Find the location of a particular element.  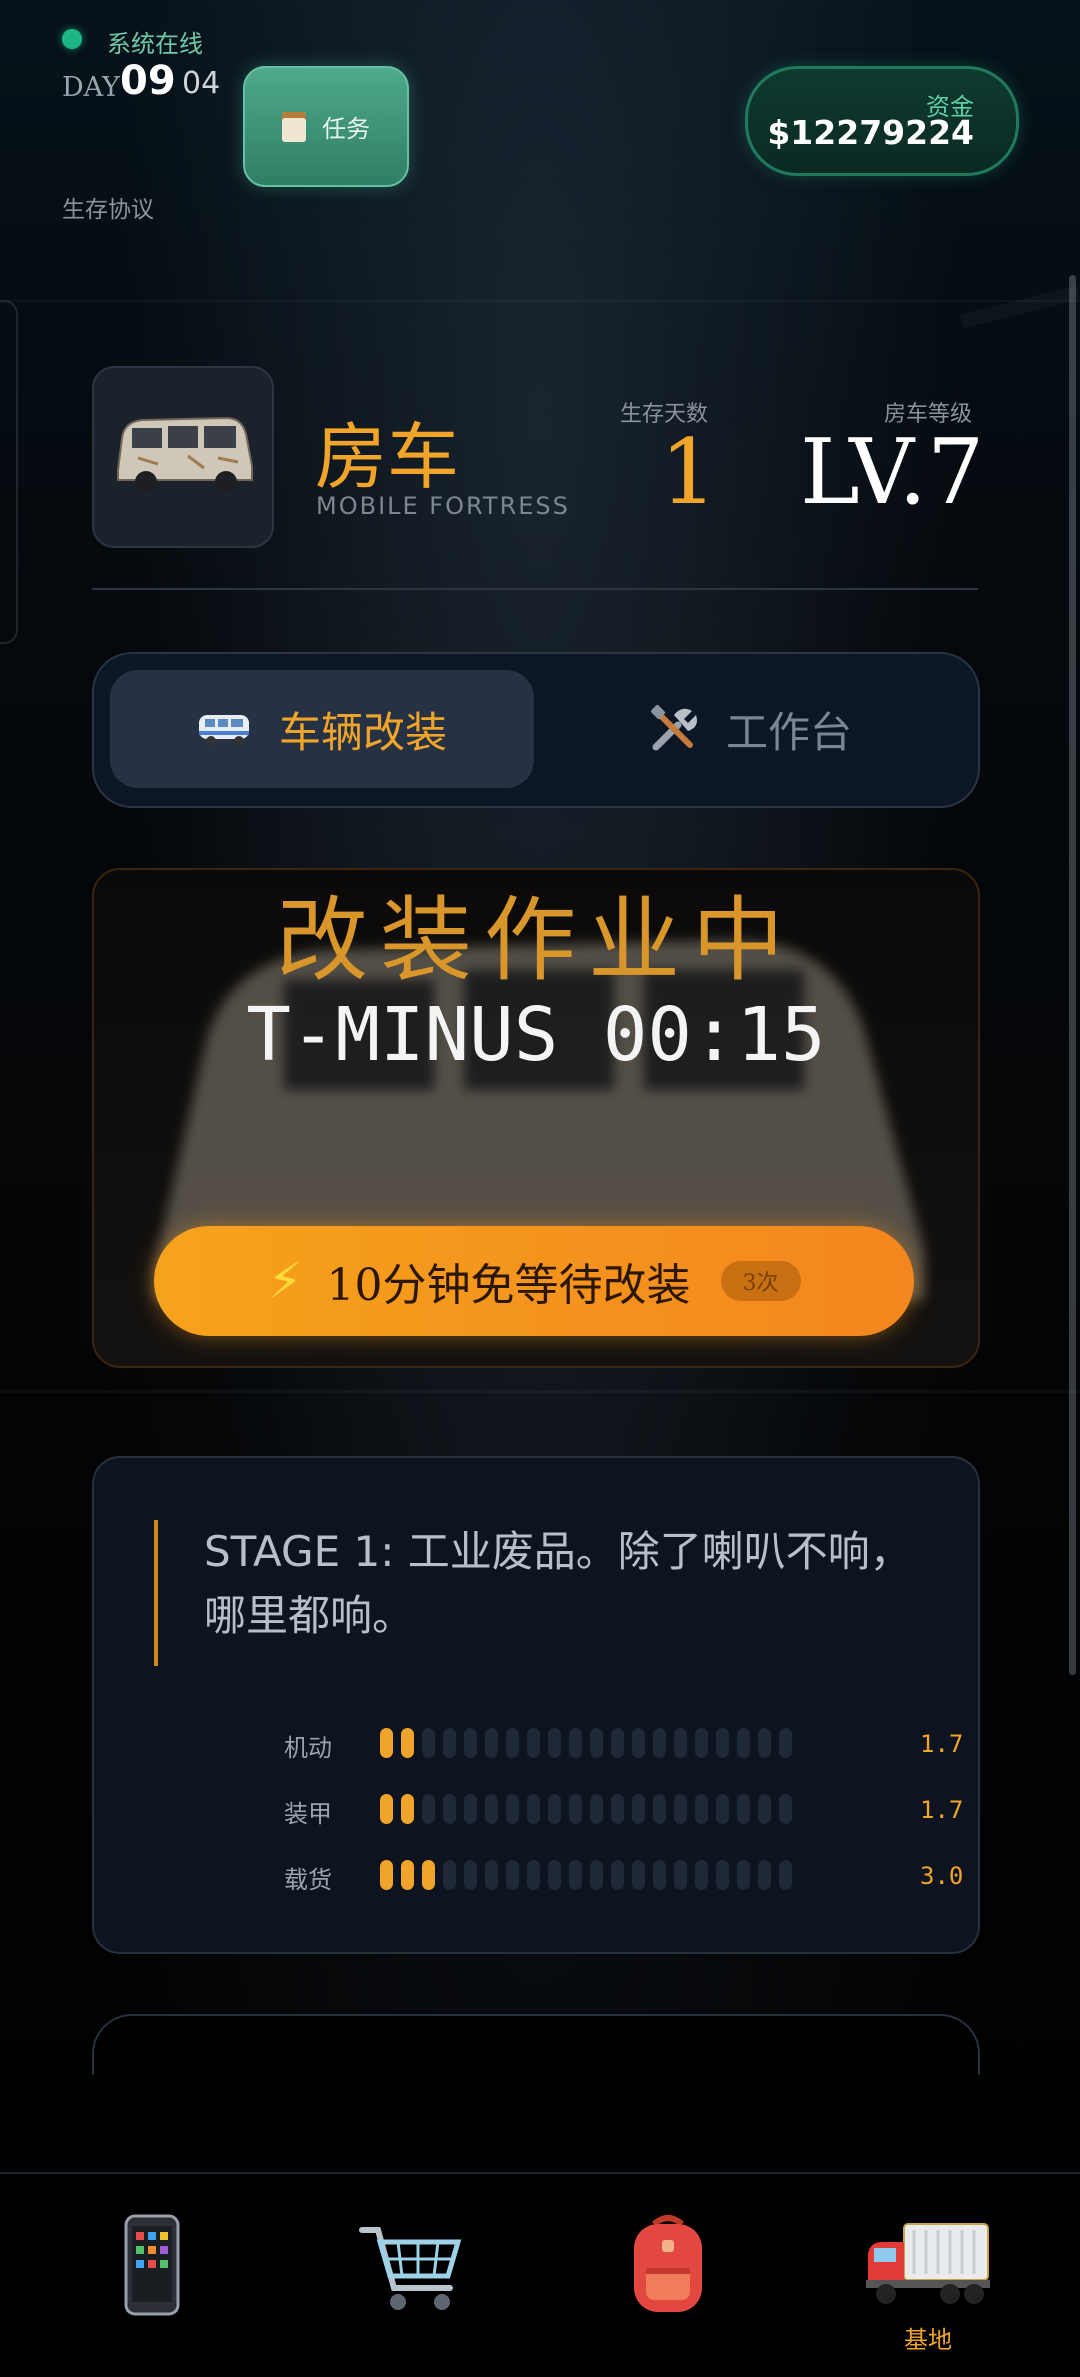

minibus-icon is located at coordinates (223, 730).